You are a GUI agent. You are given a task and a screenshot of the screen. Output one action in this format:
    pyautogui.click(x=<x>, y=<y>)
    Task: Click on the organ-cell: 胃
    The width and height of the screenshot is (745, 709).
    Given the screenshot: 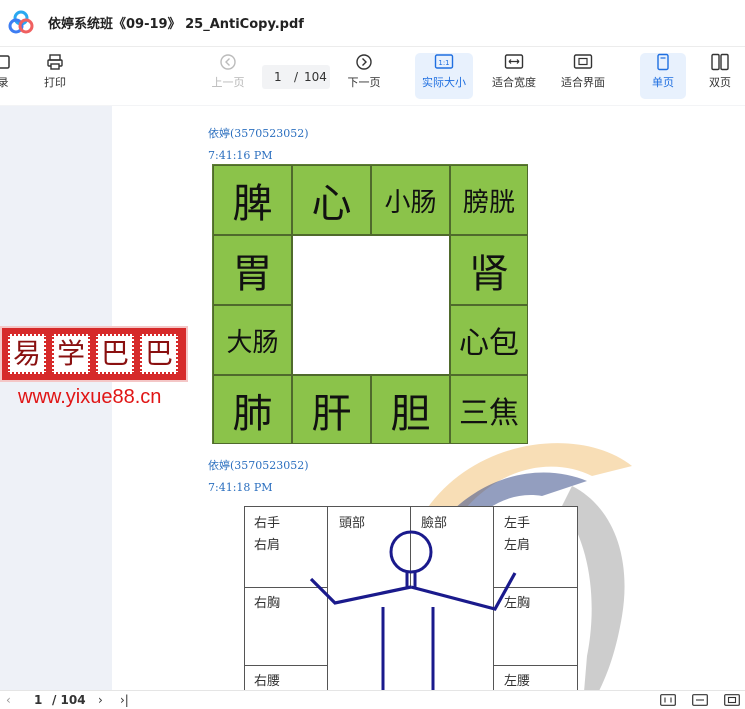 What is the action you would take?
    pyautogui.click(x=252, y=270)
    